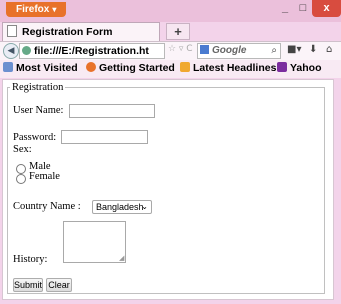  What do you see at coordinates (35, 137) in the screenshot?
I see `password-label: Password:` at bounding box center [35, 137].